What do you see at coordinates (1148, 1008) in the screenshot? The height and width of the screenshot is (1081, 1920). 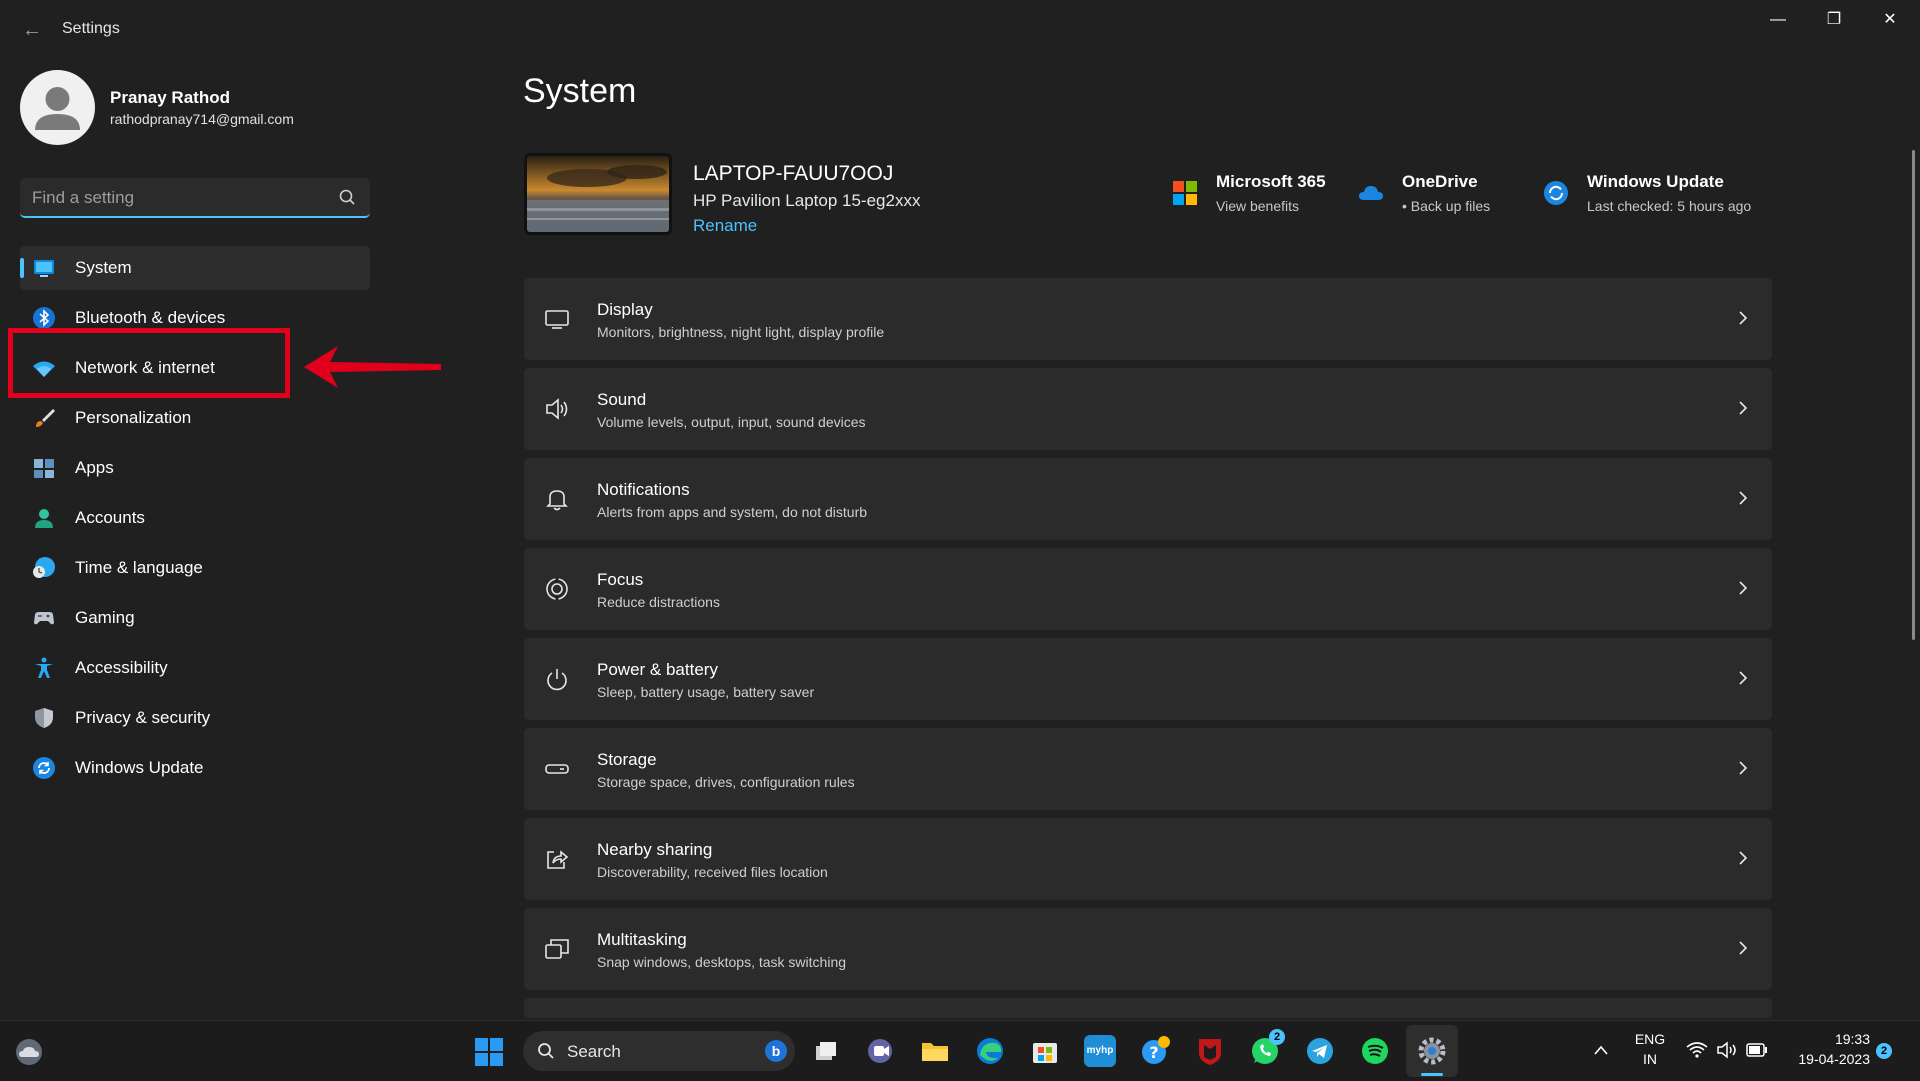 I see `settings-card-partial` at bounding box center [1148, 1008].